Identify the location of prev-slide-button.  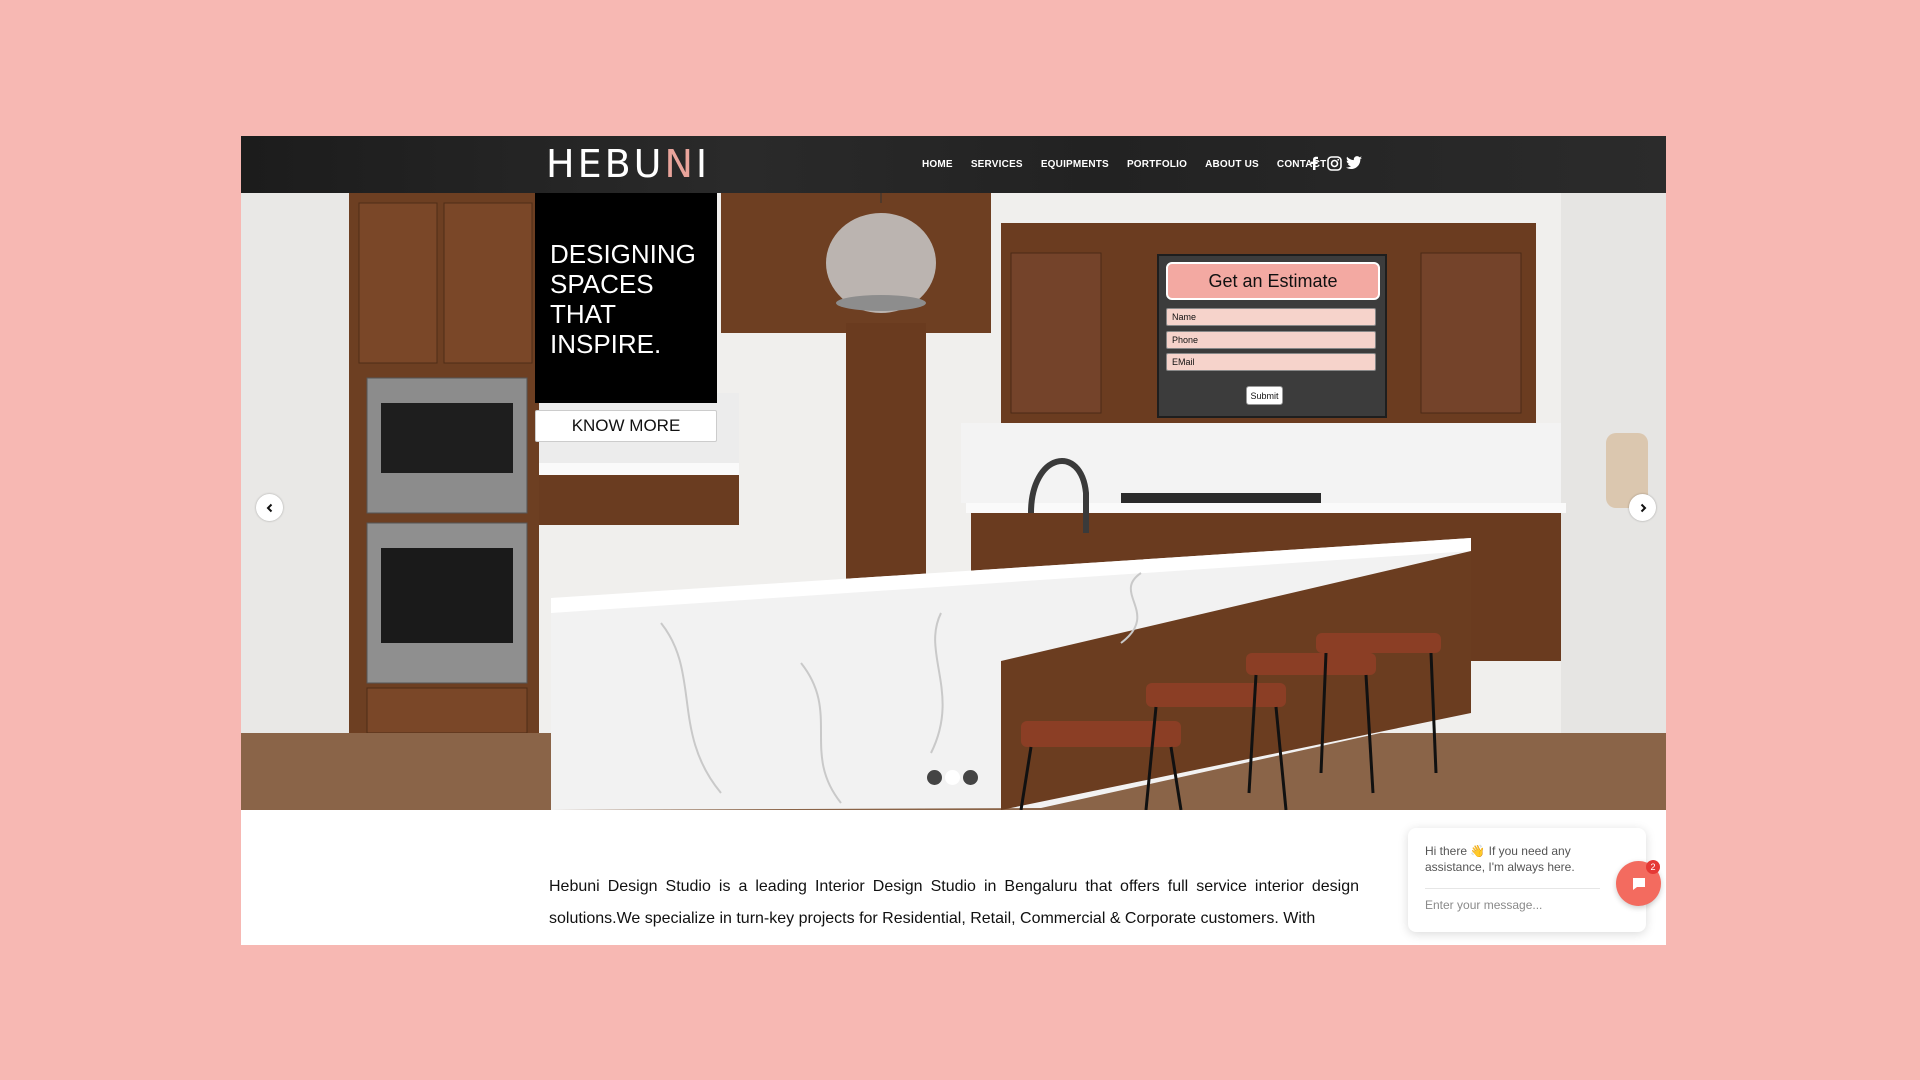
(269, 507).